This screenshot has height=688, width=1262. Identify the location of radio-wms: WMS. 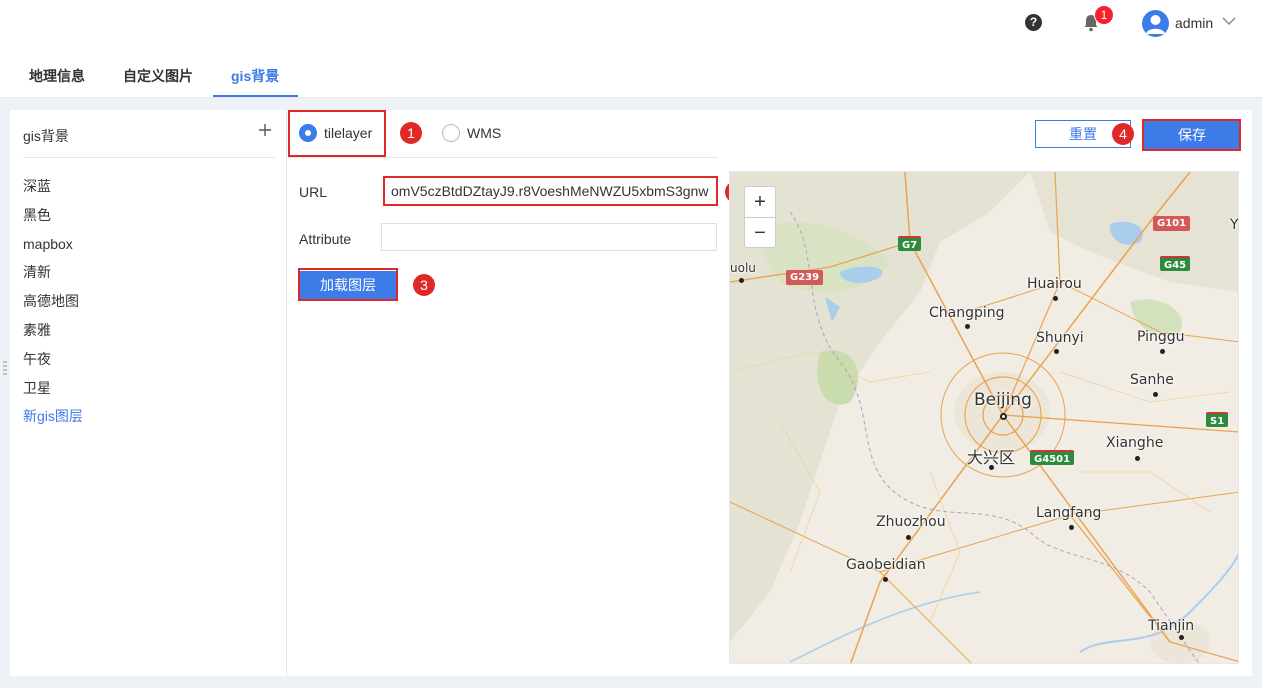
(471, 133).